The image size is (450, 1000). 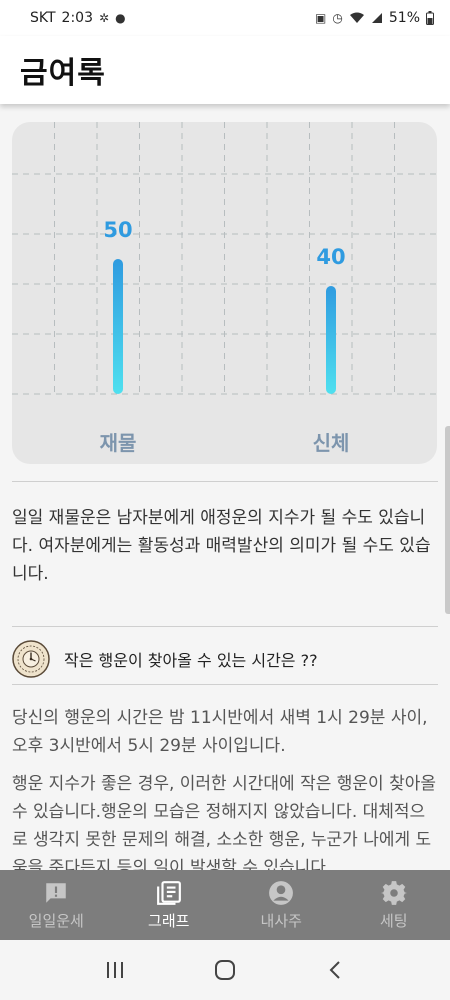 I want to click on back-chevron-icon, so click(x=334, y=970).